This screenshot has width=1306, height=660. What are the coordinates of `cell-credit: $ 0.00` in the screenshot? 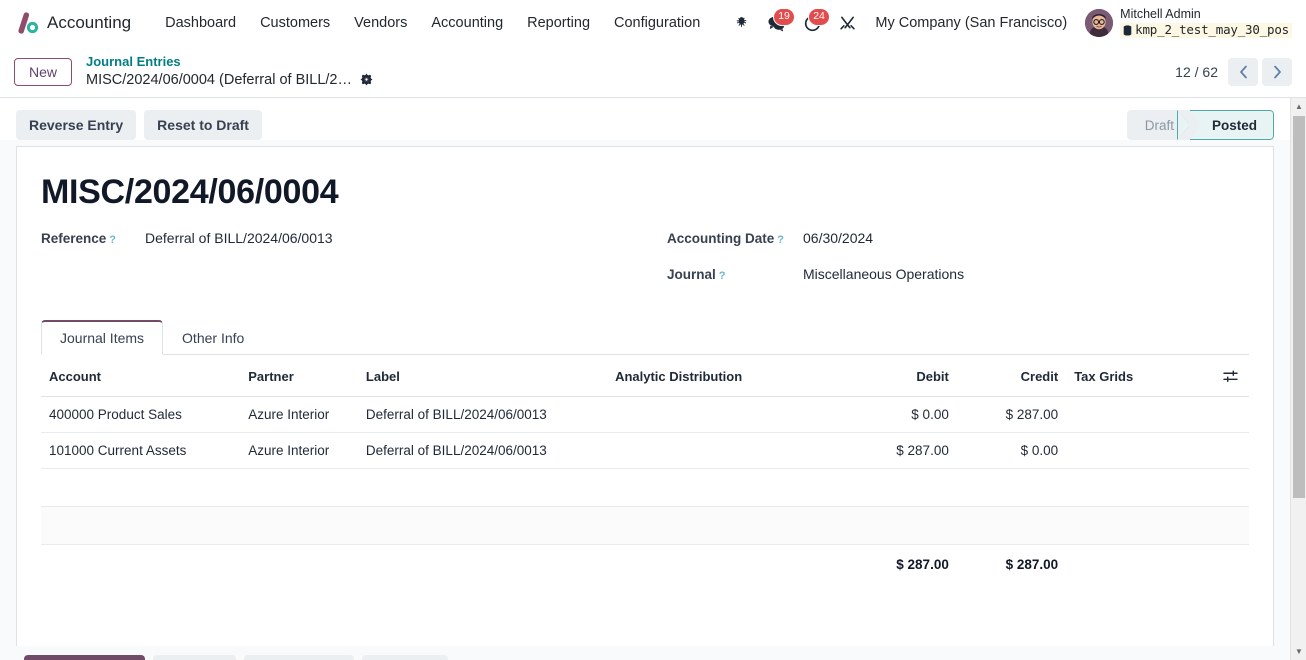 It's located at (1011, 450).